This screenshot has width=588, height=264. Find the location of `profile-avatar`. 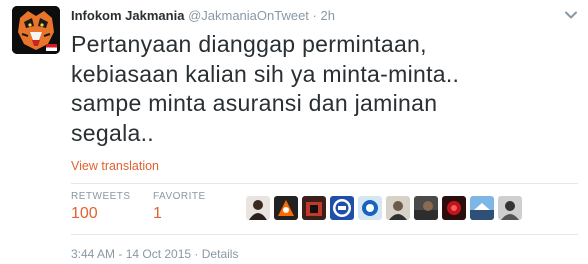

profile-avatar is located at coordinates (36, 30).